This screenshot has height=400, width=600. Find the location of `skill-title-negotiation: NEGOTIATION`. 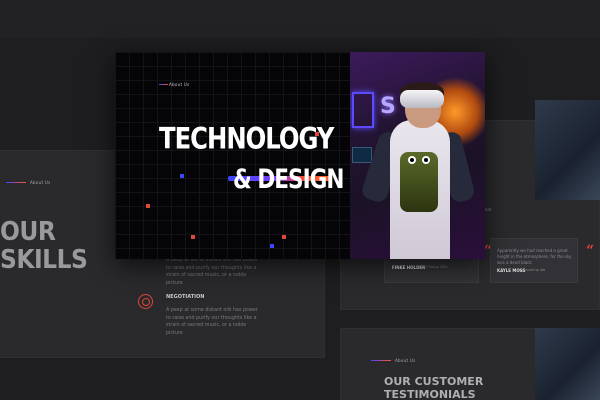

skill-title-negotiation: NEGOTIATION is located at coordinates (185, 297).